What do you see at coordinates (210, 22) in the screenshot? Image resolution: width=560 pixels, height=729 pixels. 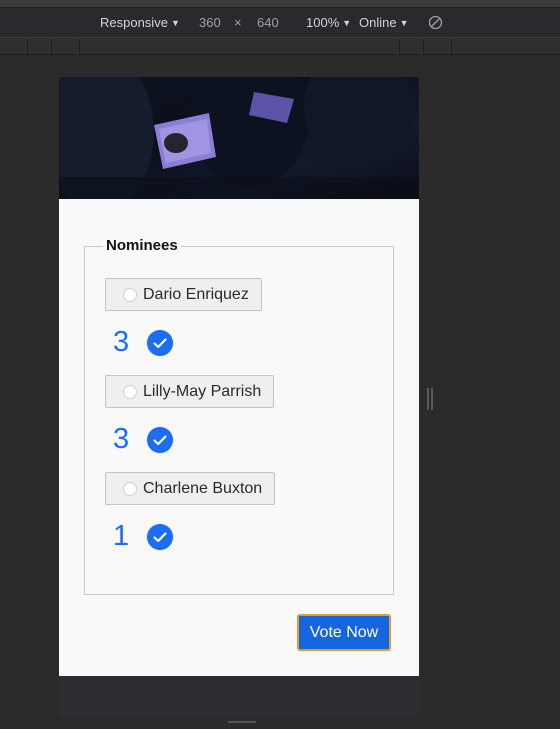 I see `viewport-width-input: 360` at bounding box center [210, 22].